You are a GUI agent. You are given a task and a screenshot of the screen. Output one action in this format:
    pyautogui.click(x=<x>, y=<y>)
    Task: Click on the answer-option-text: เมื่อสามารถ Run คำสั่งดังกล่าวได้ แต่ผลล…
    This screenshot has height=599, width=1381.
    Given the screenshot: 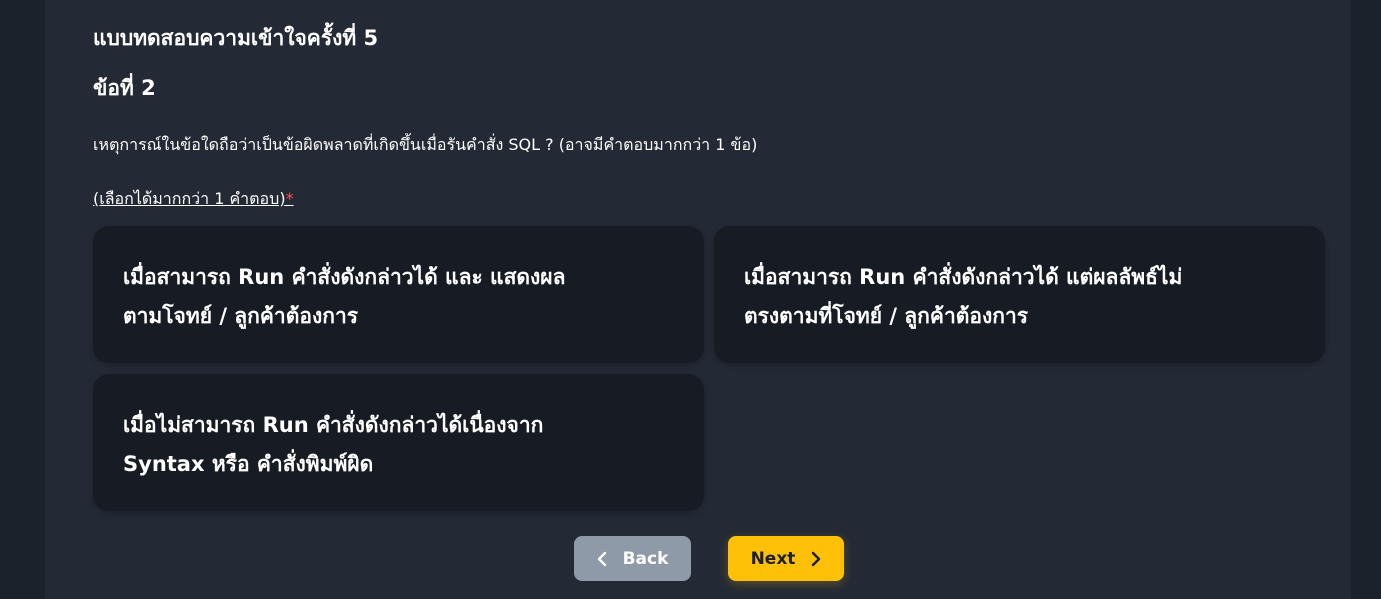 What is the action you would take?
    pyautogui.click(x=963, y=277)
    